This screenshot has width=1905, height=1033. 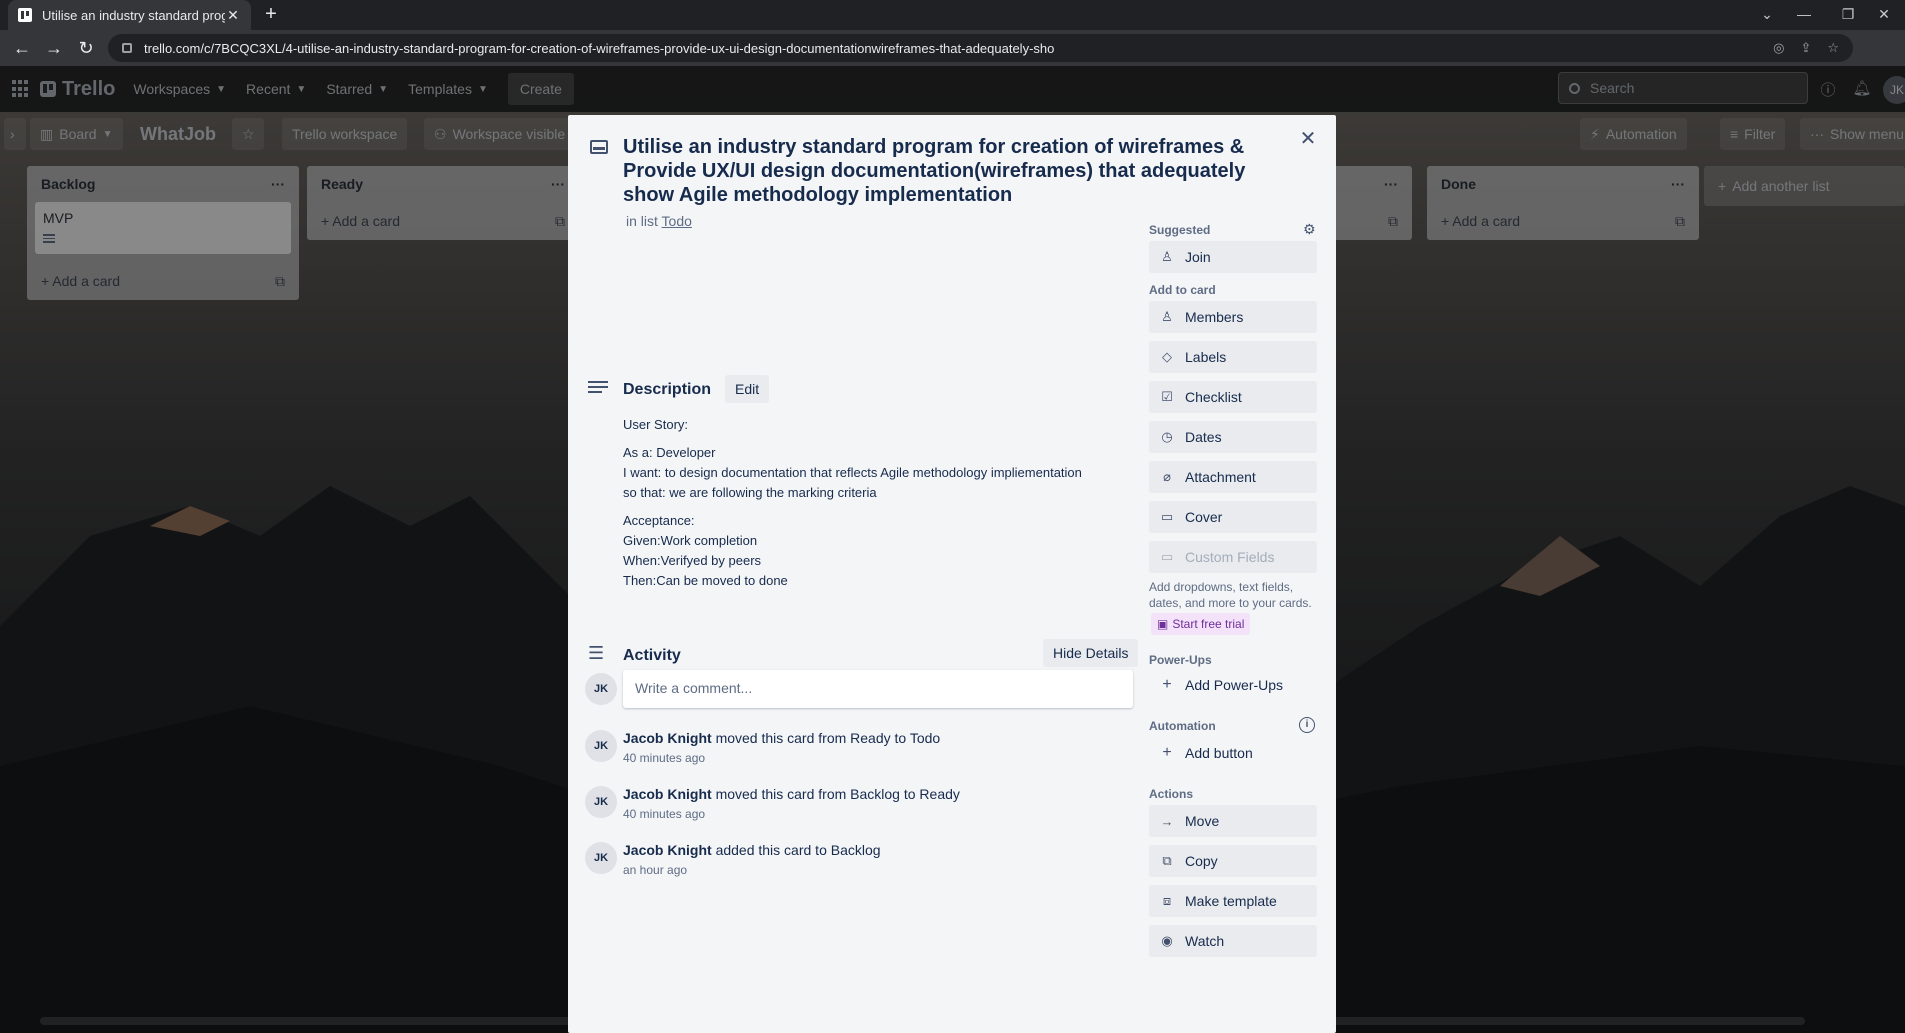 What do you see at coordinates (1208, 624) in the screenshot?
I see `start-trial-label: Start free trial` at bounding box center [1208, 624].